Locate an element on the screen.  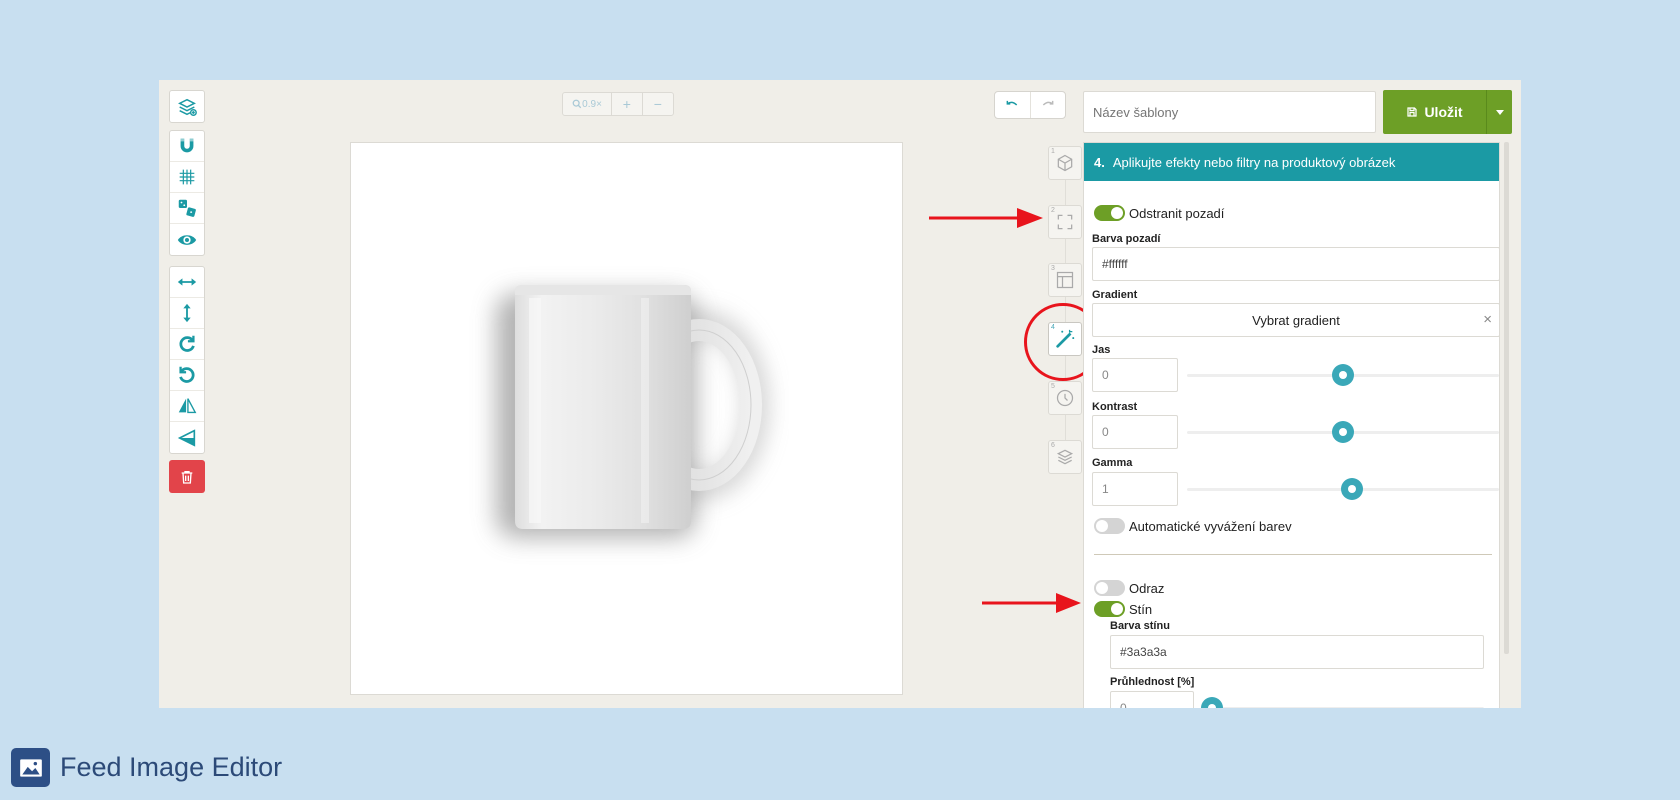
step-1-product: 1 is located at coordinates (1065, 163).